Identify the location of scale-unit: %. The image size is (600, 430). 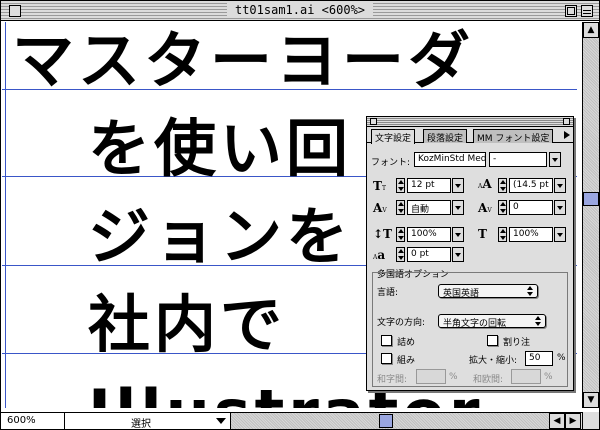
(561, 358).